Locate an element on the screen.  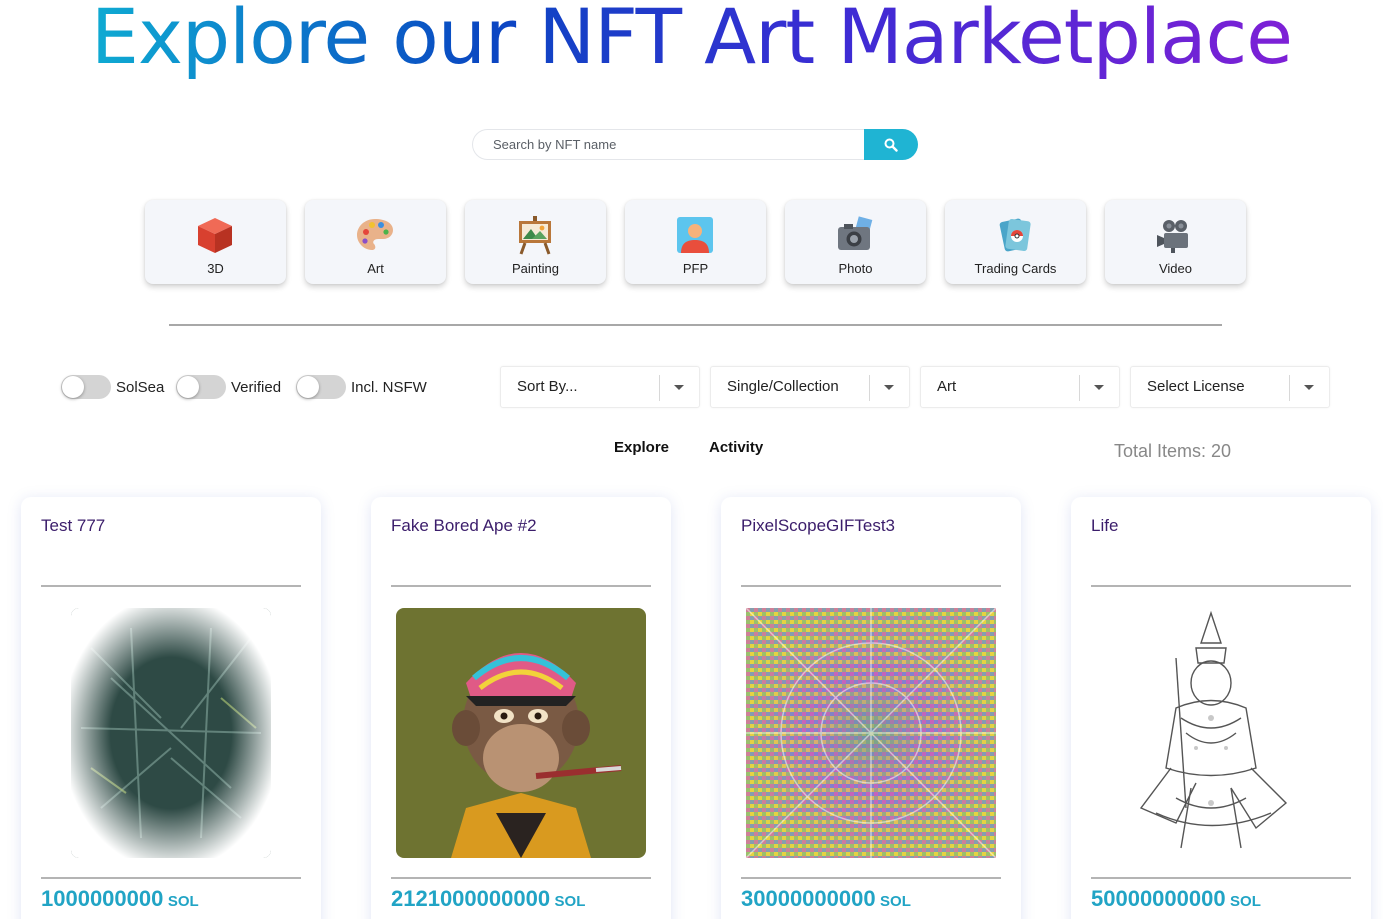
nft-price: 1000000000 SOL is located at coordinates (120, 899).